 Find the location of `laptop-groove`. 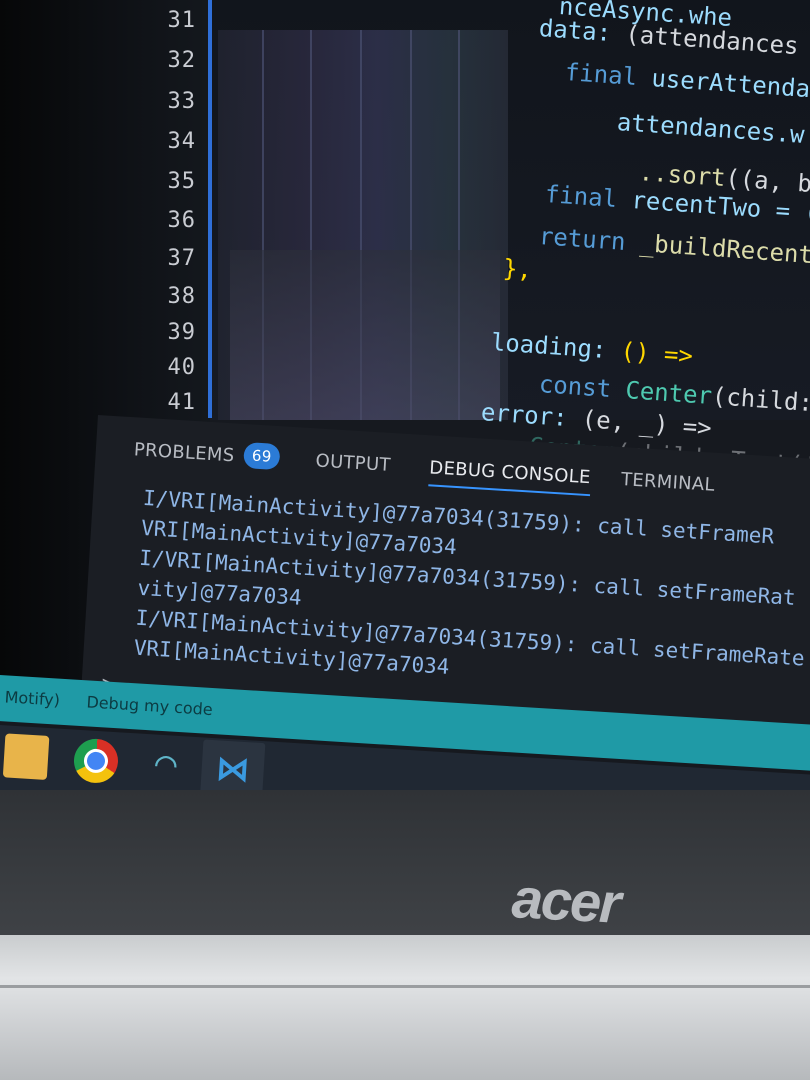

laptop-groove is located at coordinates (405, 986).